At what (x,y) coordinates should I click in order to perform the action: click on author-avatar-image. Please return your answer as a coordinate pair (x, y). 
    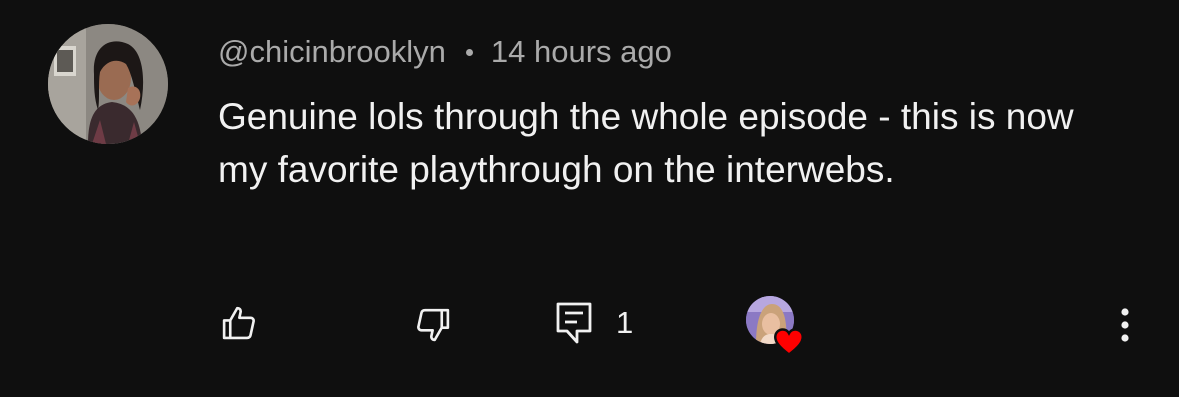
    Looking at the image, I should click on (108, 84).